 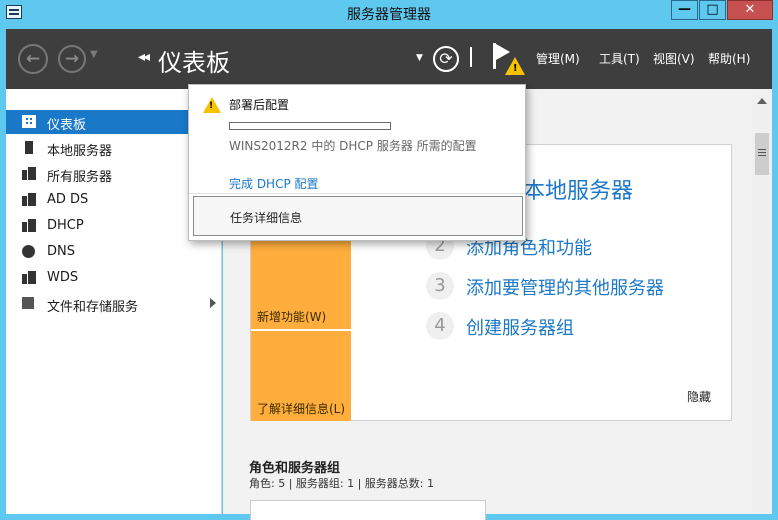 What do you see at coordinates (68, 199) in the screenshot?
I see `sidebar-item-label: AD DS` at bounding box center [68, 199].